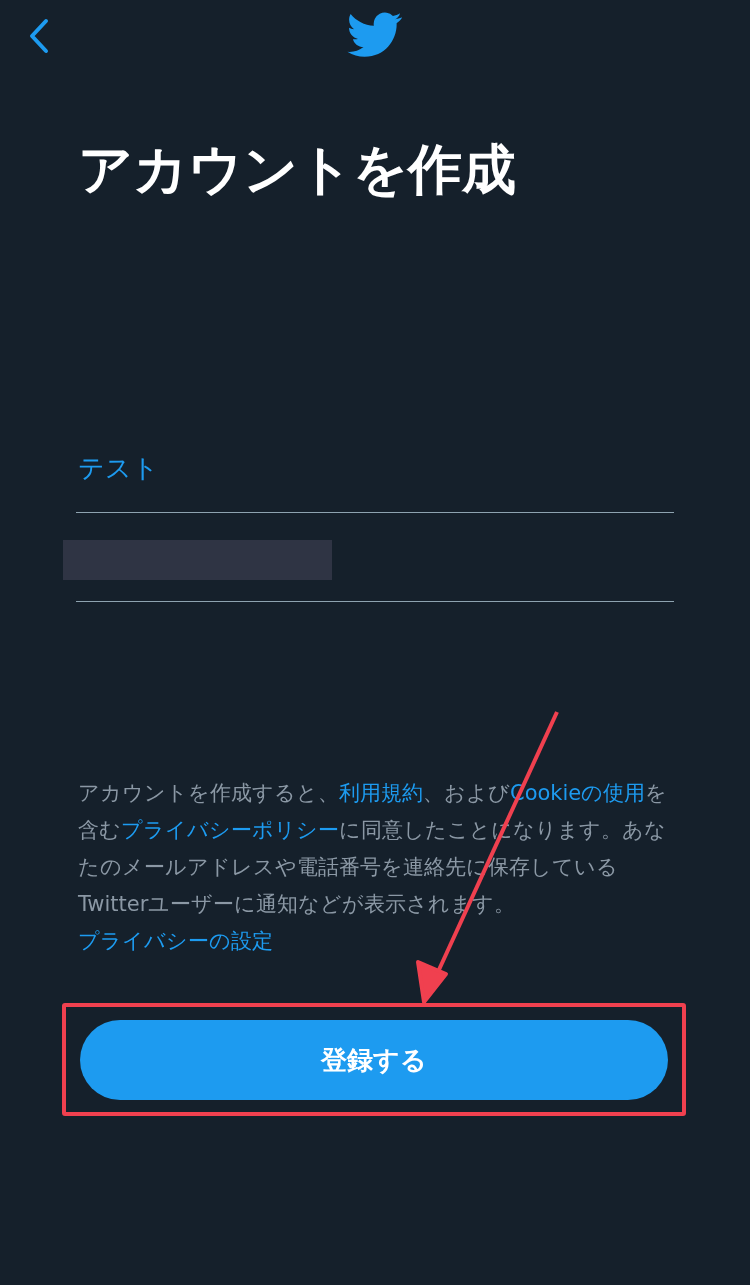 Image resolution: width=750 pixels, height=1285 pixels. What do you see at coordinates (230, 830) in the screenshot?
I see `terms-link: プライバシーポリシー` at bounding box center [230, 830].